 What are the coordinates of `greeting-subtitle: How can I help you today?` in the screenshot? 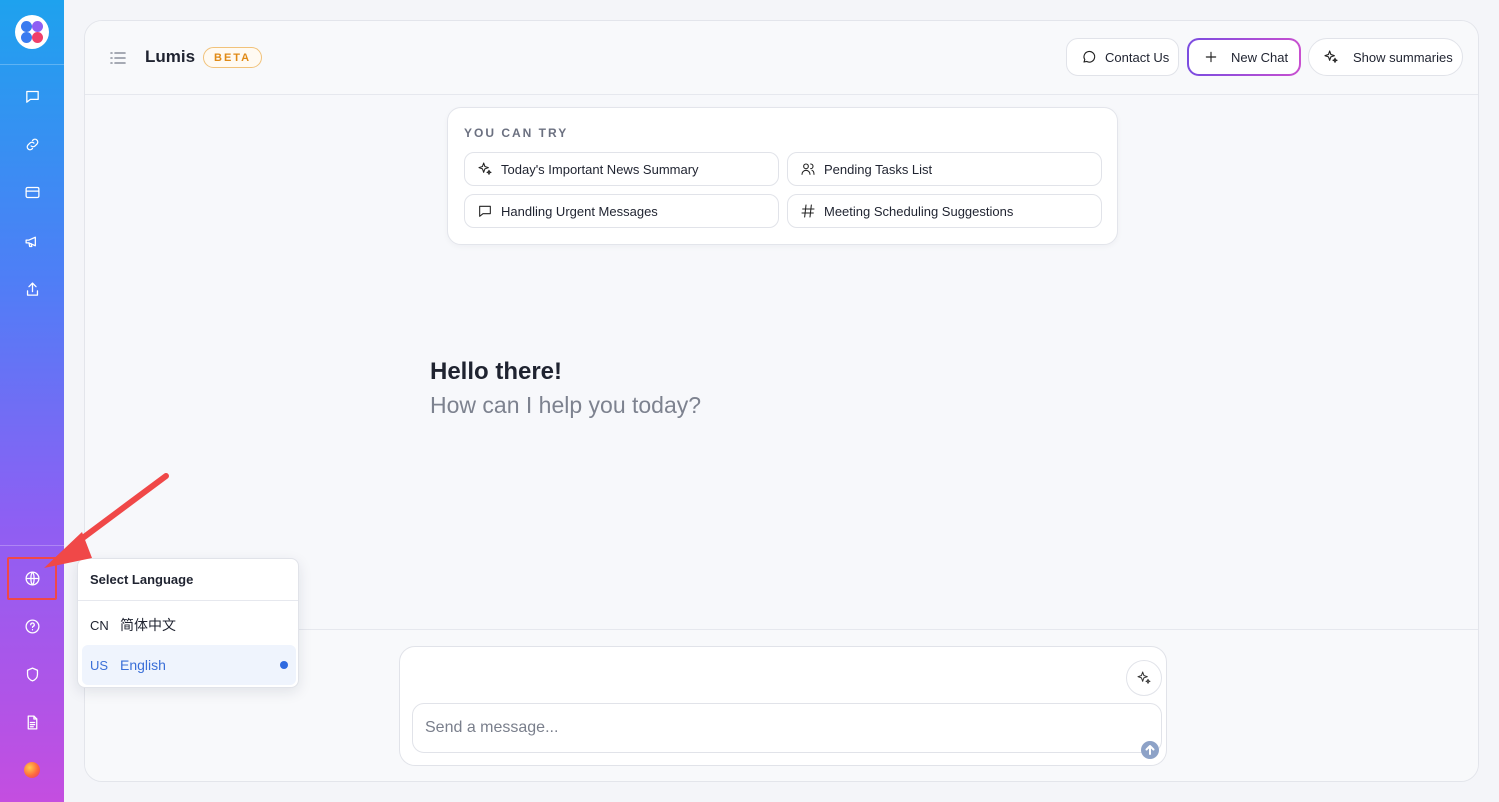 It's located at (566, 405).